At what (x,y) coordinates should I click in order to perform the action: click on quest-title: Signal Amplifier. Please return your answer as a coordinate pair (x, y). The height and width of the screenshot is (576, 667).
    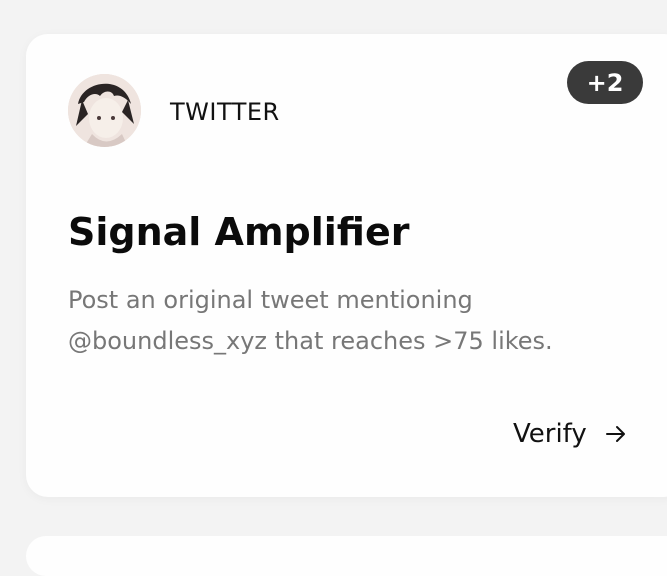
    Looking at the image, I should click on (239, 232).